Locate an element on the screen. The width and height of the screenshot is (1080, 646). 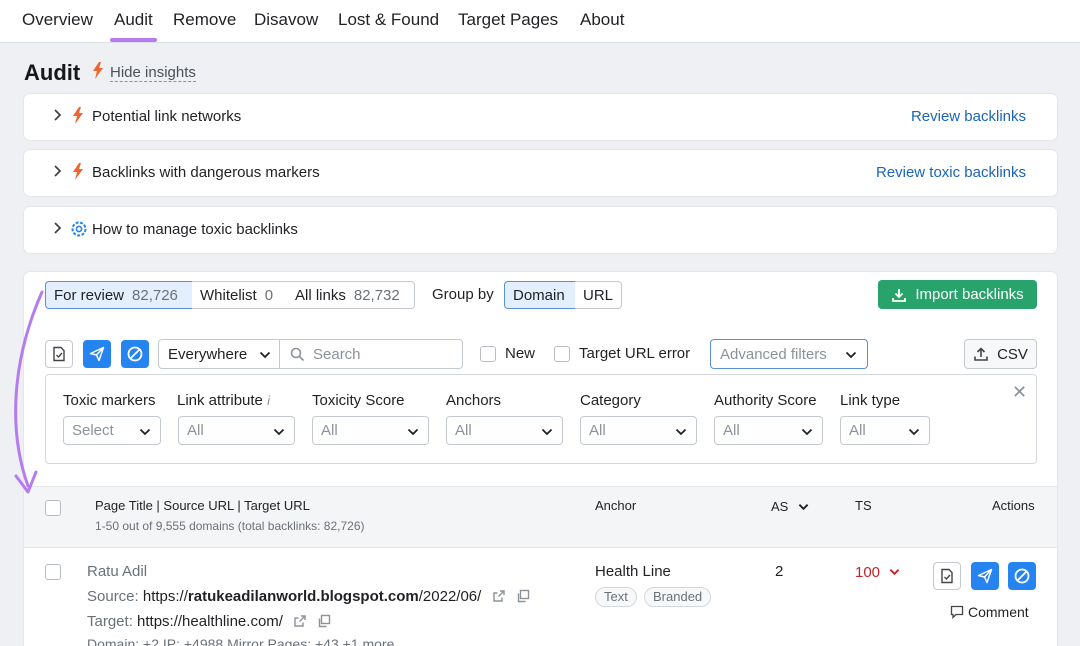
annotation-arrow is located at coordinates (29, 392).